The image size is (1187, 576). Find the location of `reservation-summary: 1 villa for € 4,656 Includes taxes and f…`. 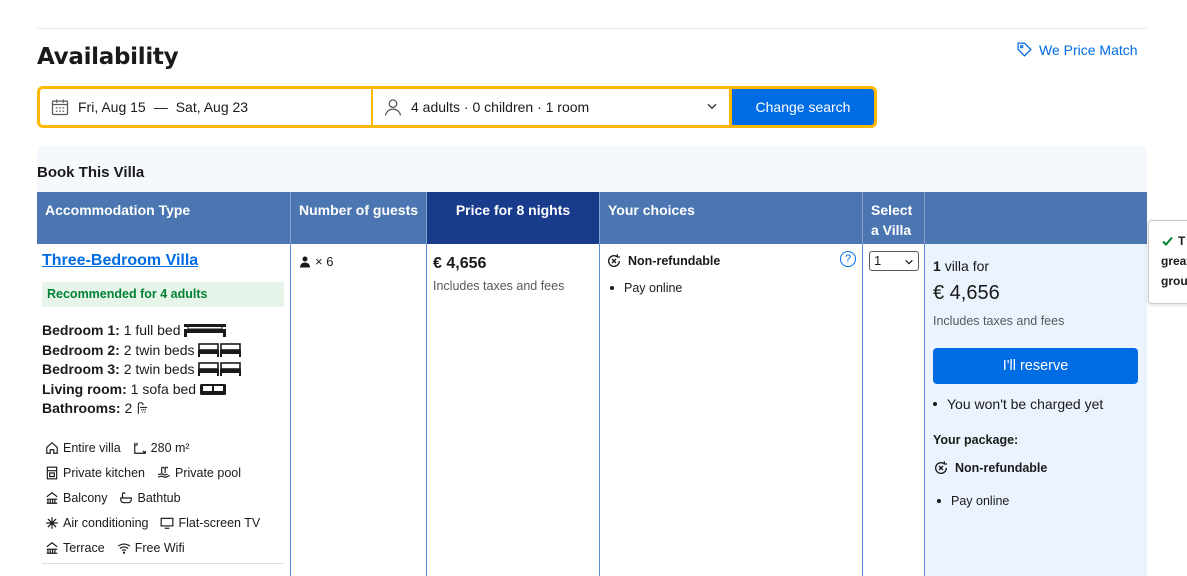

reservation-summary: 1 villa for € 4,656 Includes taxes and f… is located at coordinates (1036, 410).